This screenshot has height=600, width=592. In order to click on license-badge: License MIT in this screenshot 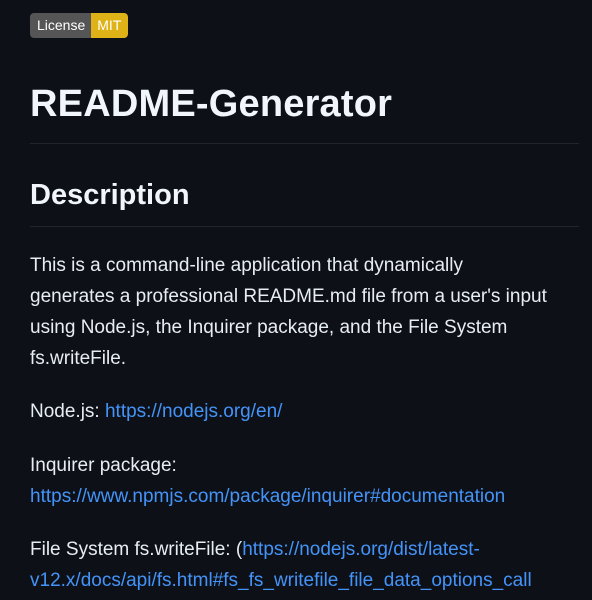, I will do `click(79, 25)`.